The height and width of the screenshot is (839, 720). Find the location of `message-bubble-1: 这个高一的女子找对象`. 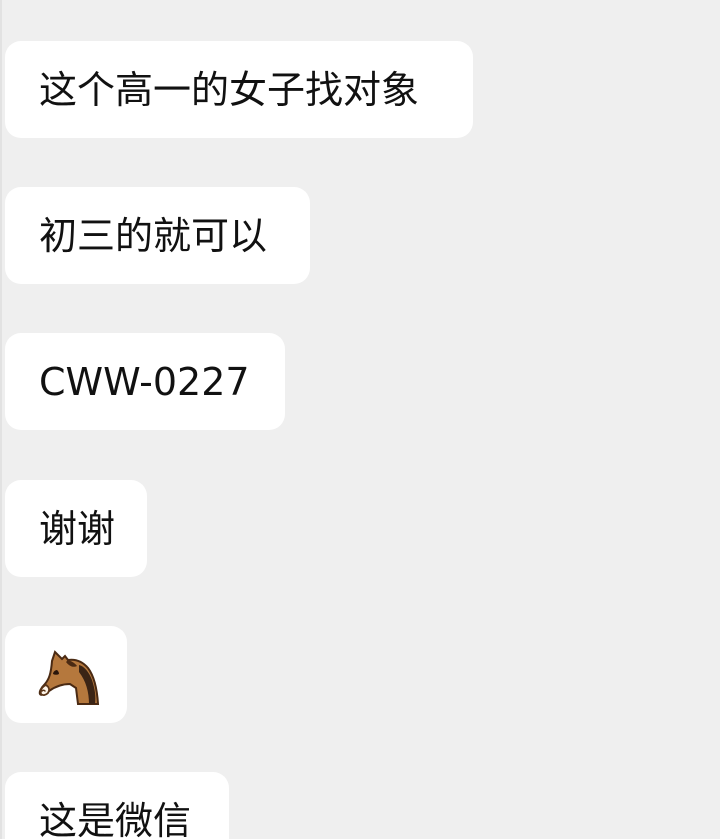

message-bubble-1: 这个高一的女子找对象 is located at coordinates (239, 89).